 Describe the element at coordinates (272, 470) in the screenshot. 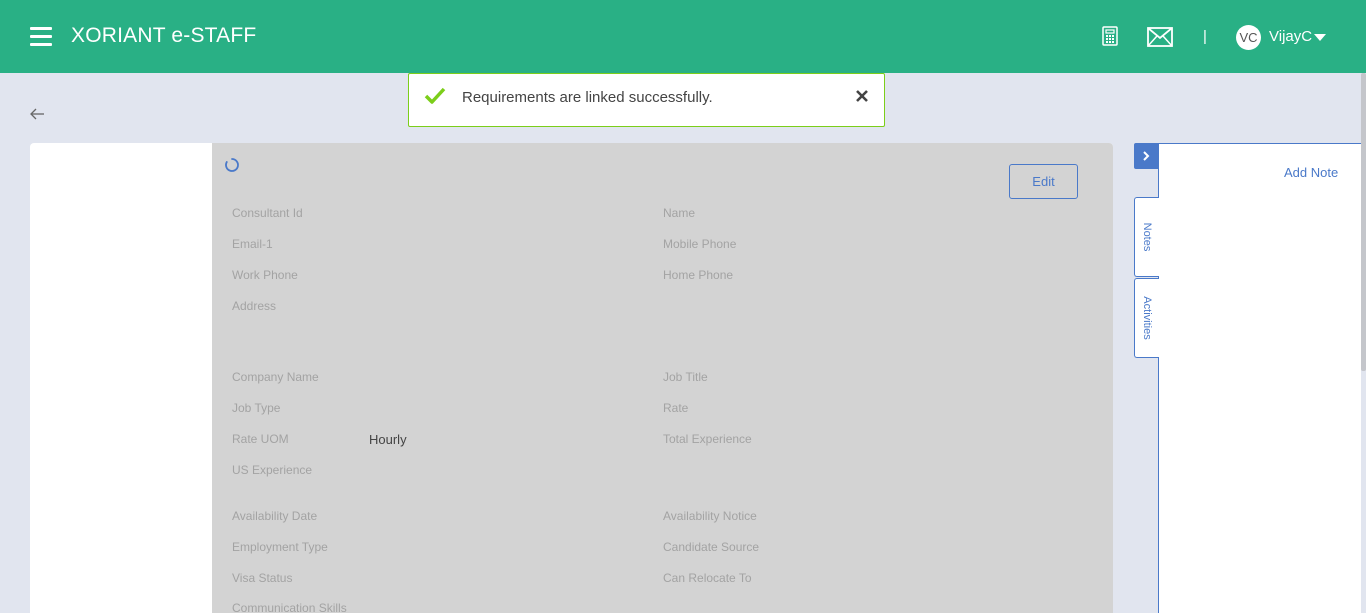

I see `field-label: US Experience` at that location.